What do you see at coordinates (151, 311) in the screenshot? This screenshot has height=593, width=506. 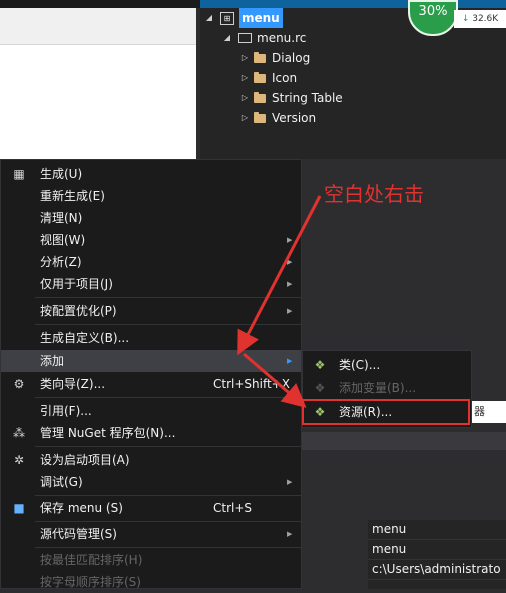 I see `menu-item-pgo: 按配置优化(P) ▶` at bounding box center [151, 311].